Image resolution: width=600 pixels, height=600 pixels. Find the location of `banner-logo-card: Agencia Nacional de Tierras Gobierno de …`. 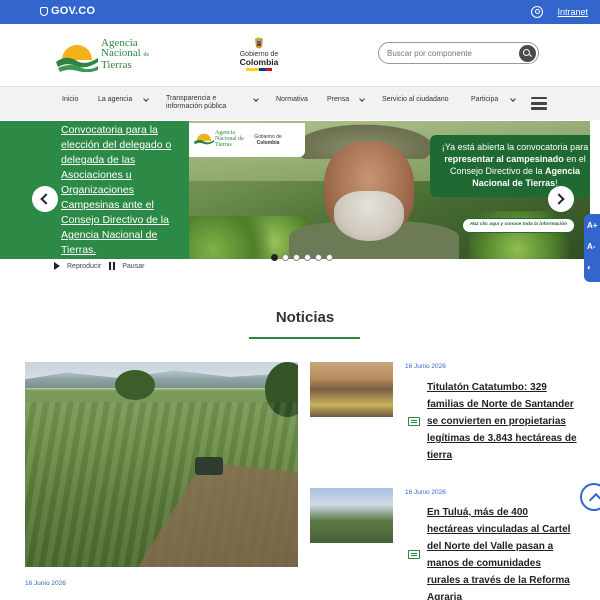

banner-logo-card: Agencia Nacional de Tierras Gobierno de … is located at coordinates (247, 140).